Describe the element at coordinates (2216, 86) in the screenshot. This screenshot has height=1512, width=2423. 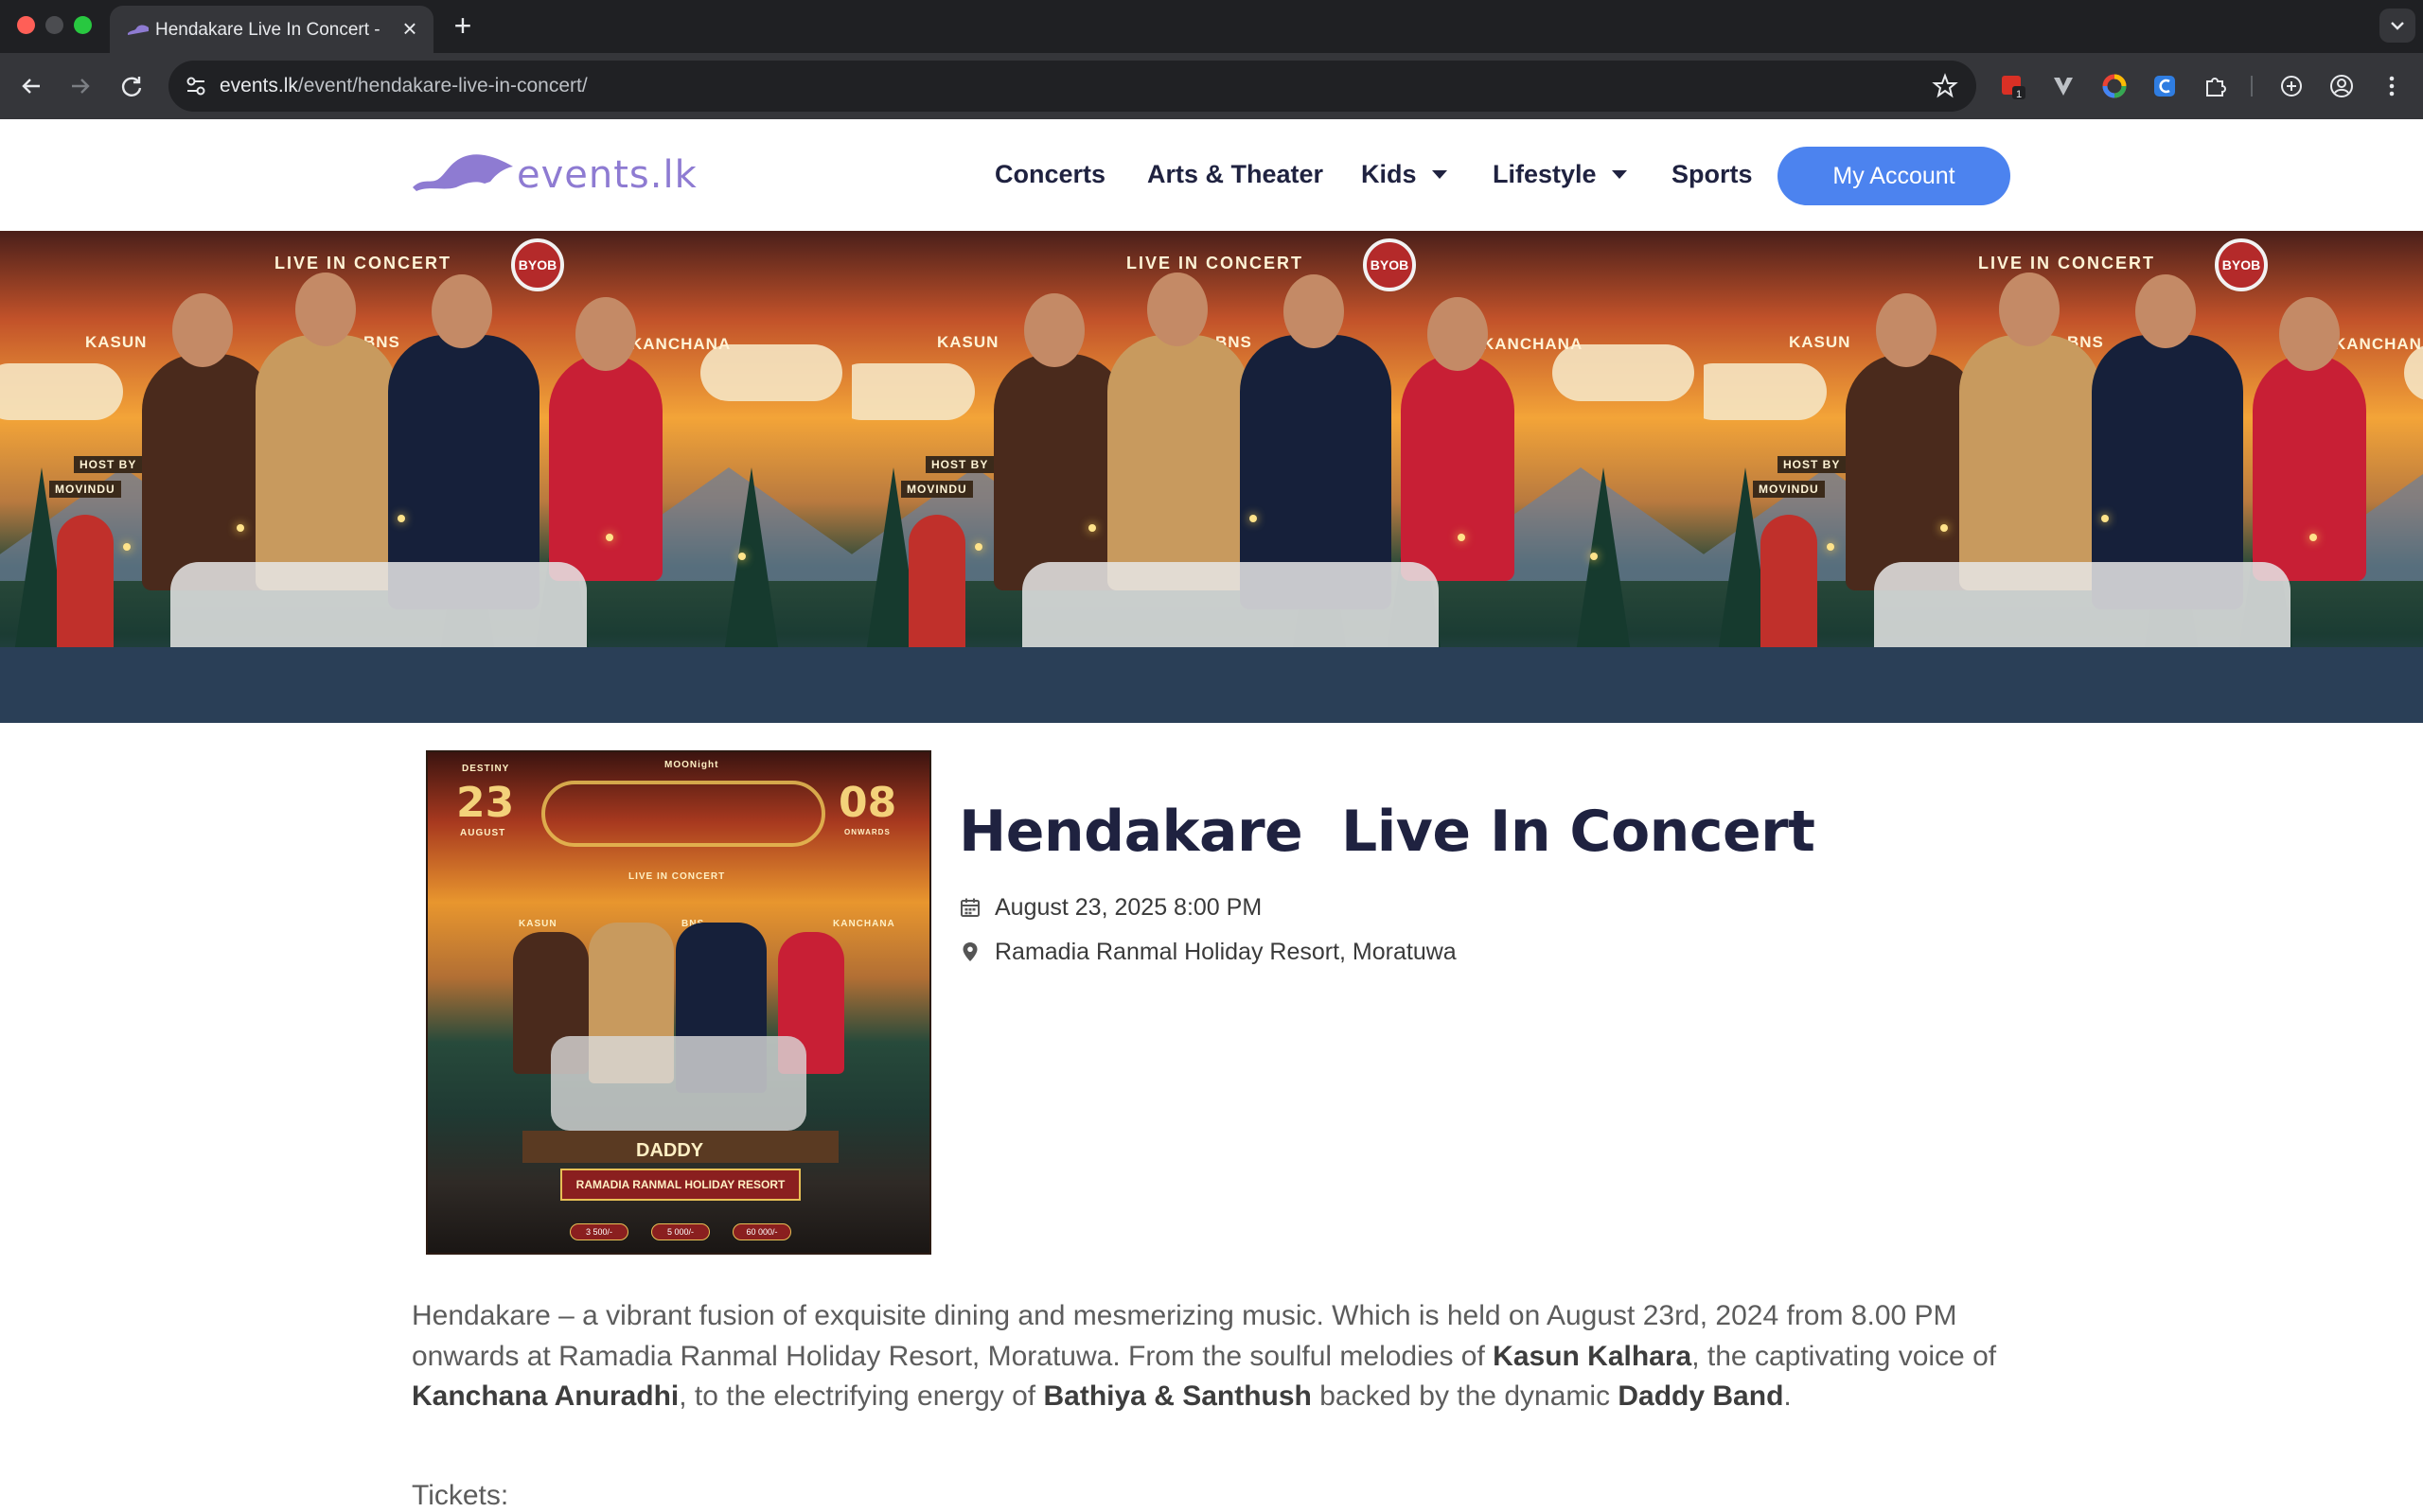
I see `extensions-puzzle-icon` at that location.